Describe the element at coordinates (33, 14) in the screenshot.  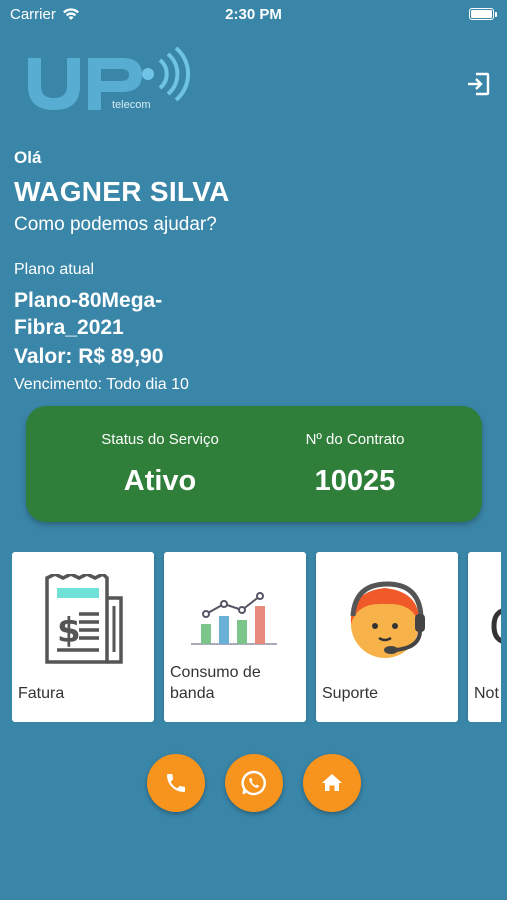
I see `carrier-label: Carrier` at that location.